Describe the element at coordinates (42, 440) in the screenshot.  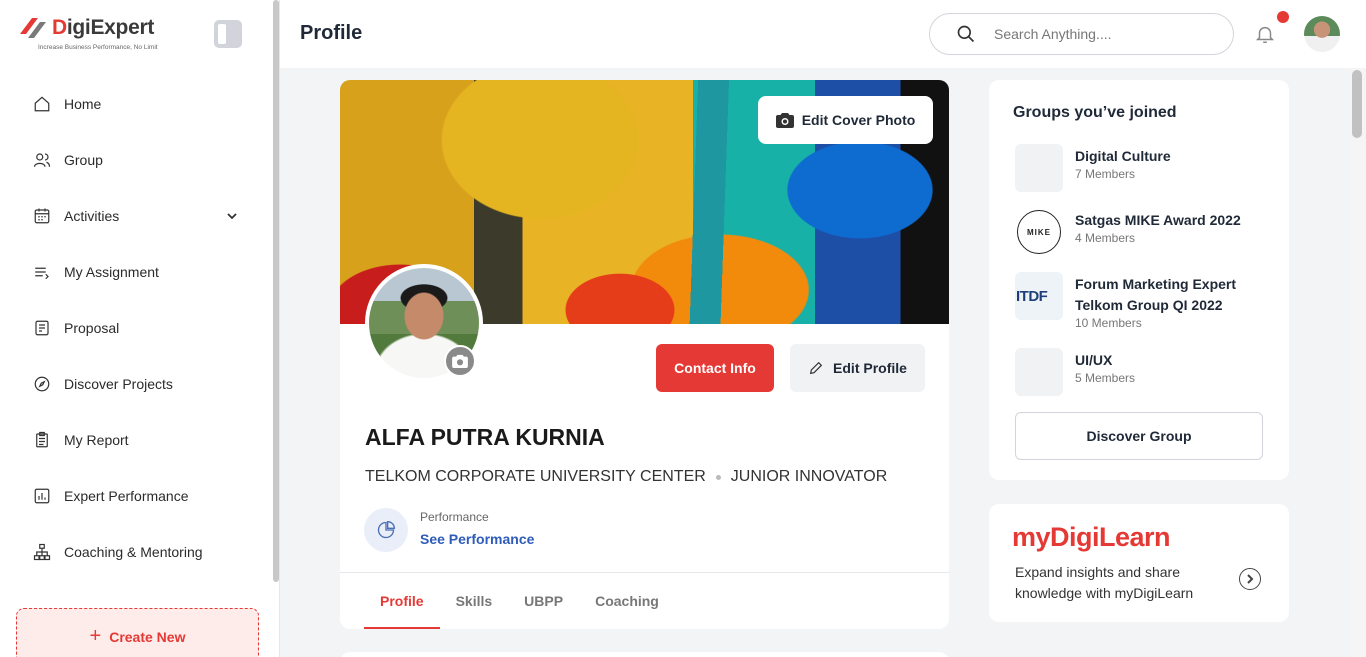
I see `report-icon` at that location.